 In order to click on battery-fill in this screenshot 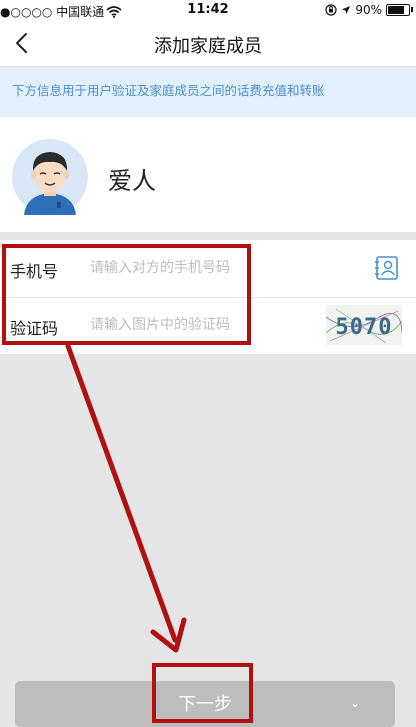, I will do `click(396, 10)`.